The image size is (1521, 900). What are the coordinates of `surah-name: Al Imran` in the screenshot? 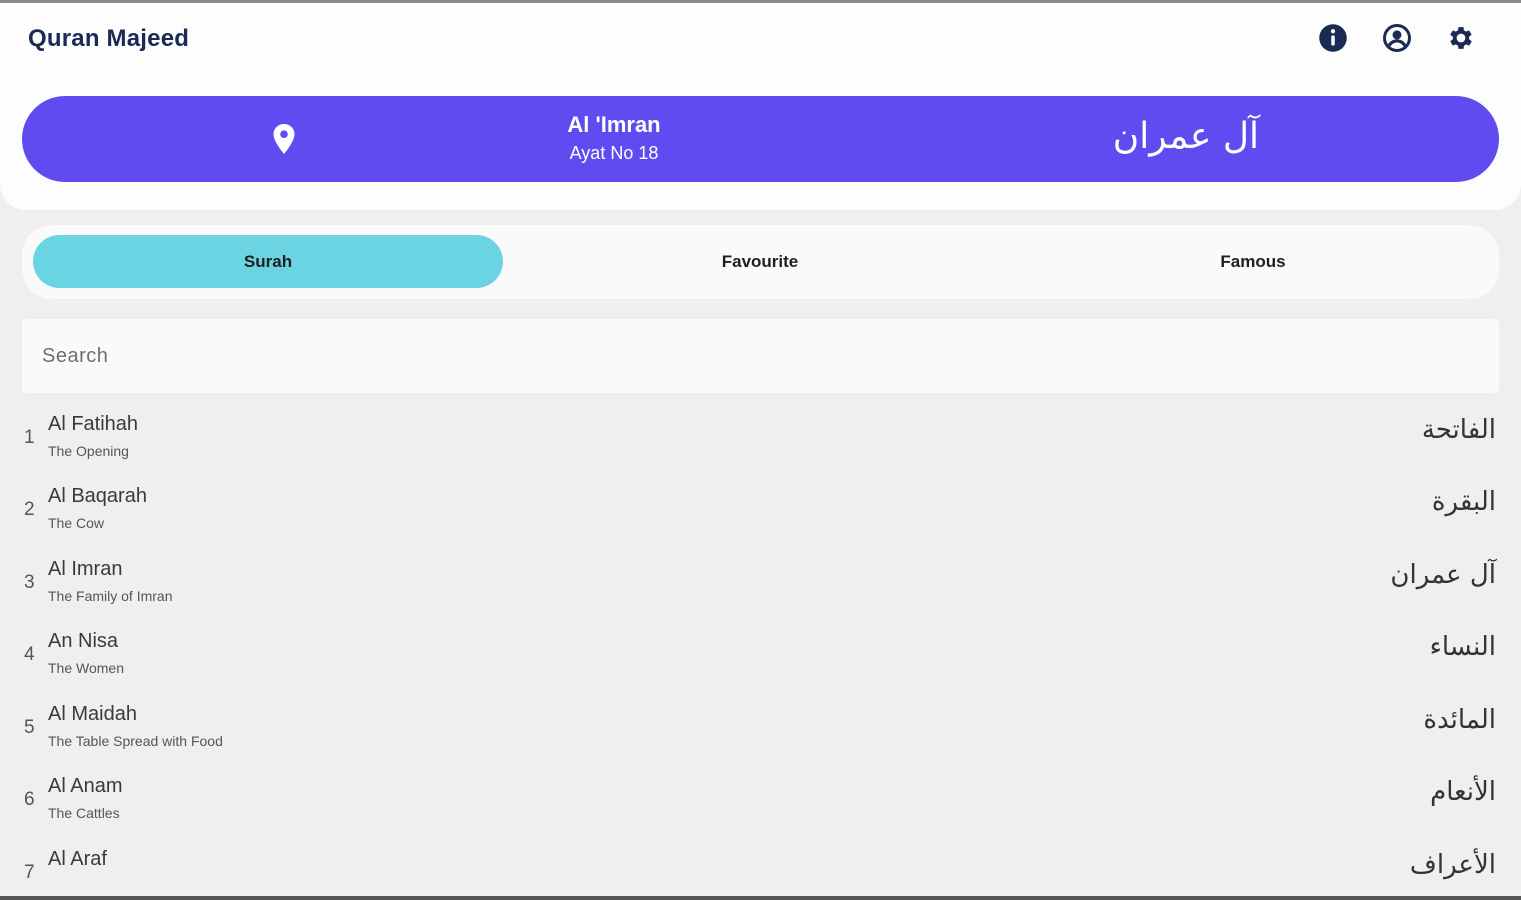 It's located at (85, 569).